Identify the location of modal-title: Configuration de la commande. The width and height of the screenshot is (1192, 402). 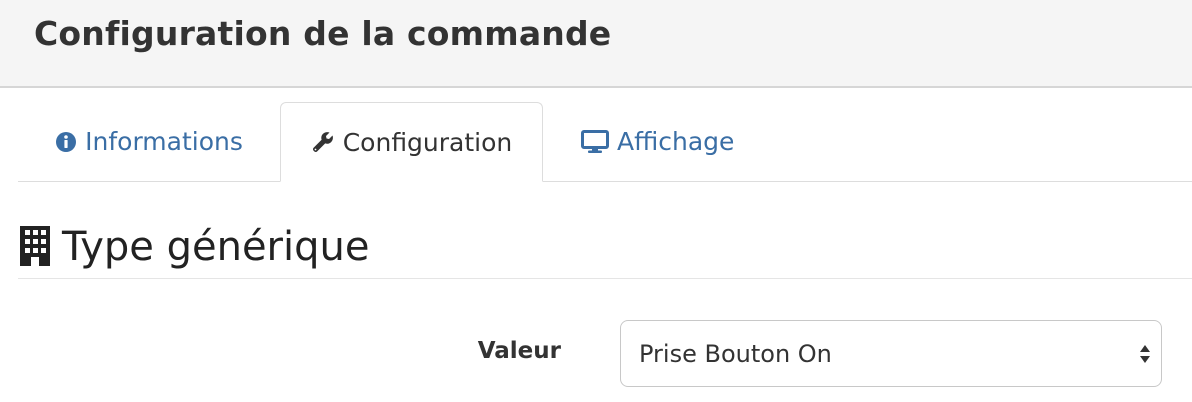
(323, 33).